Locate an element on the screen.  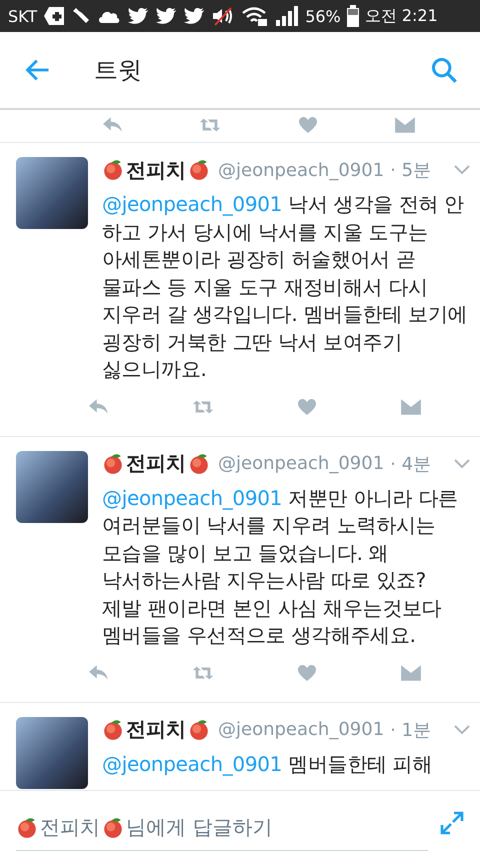
tweet-text: @jeonpeach_0901 멤버들한테 피해 is located at coordinates (268, 764).